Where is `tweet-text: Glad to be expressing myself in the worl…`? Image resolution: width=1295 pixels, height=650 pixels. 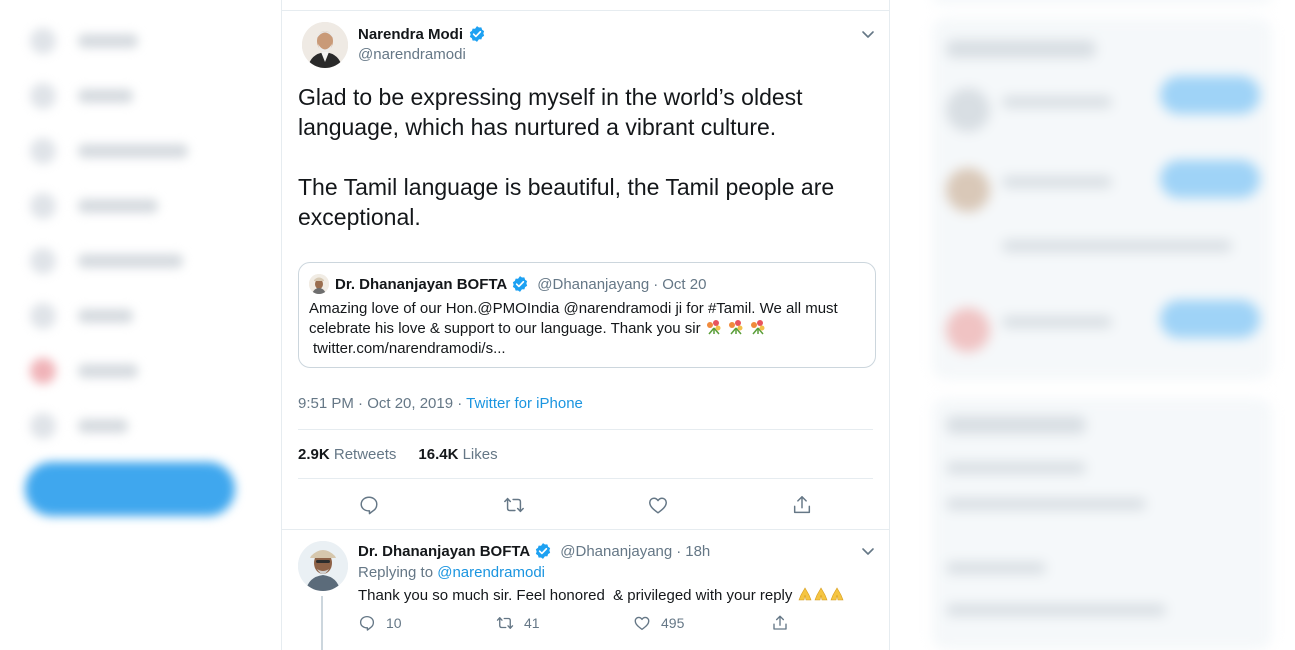
tweet-text: Glad to be expressing myself in the worl… is located at coordinates (566, 157).